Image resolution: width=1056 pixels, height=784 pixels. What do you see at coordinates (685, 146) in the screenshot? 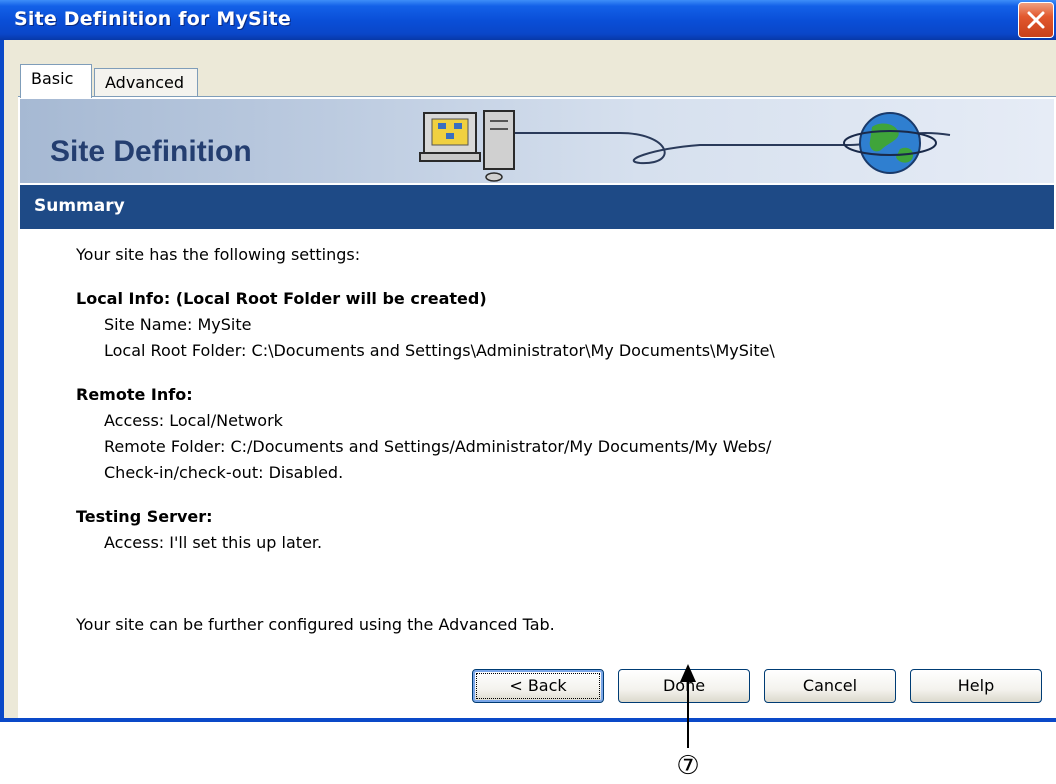
I see `banner-illustration` at bounding box center [685, 146].